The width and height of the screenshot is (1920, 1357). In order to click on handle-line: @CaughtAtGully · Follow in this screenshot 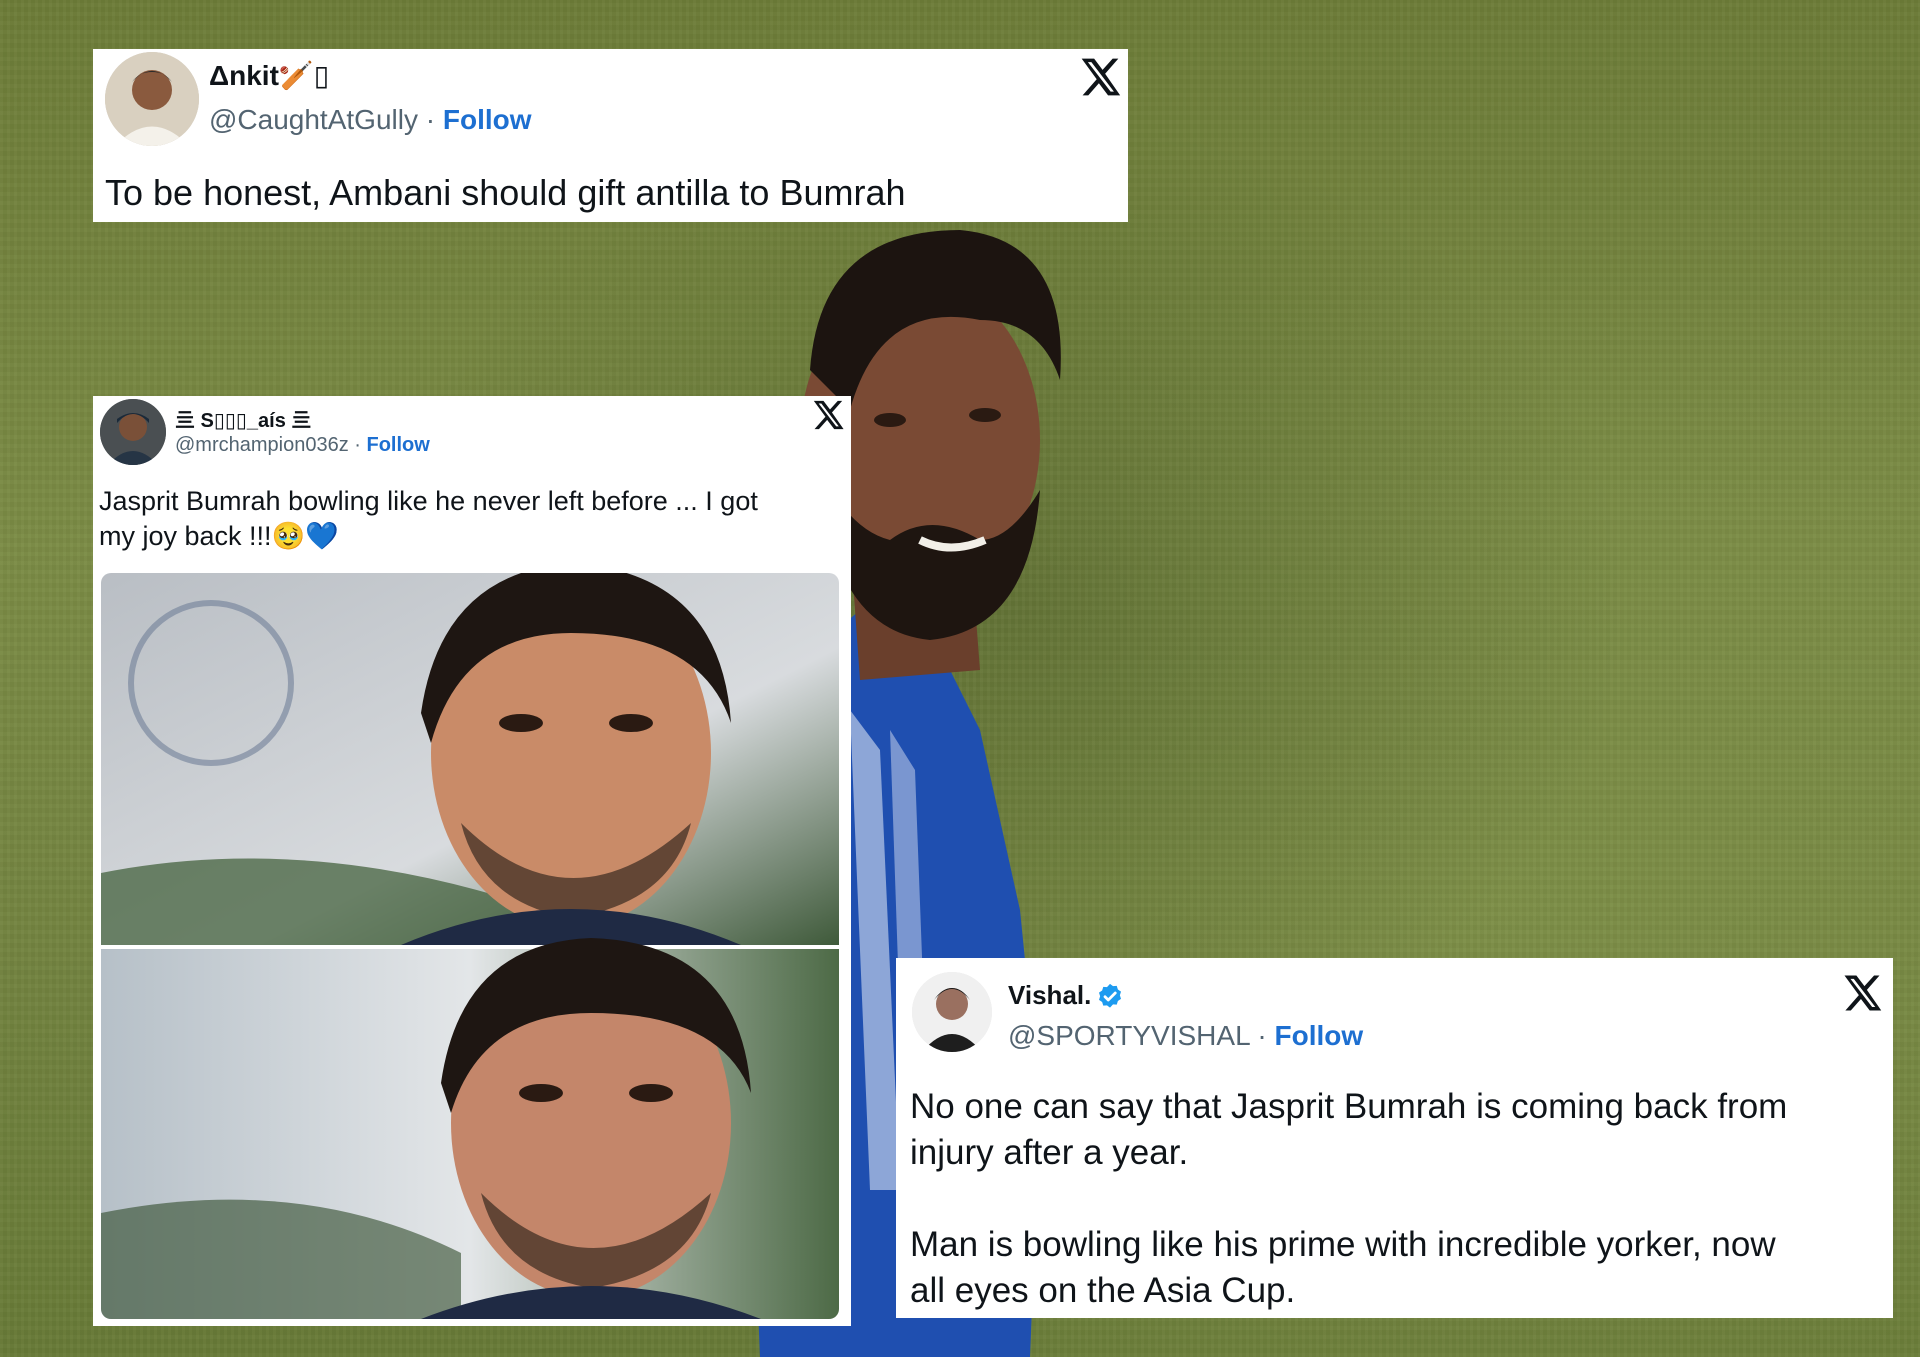, I will do `click(370, 120)`.